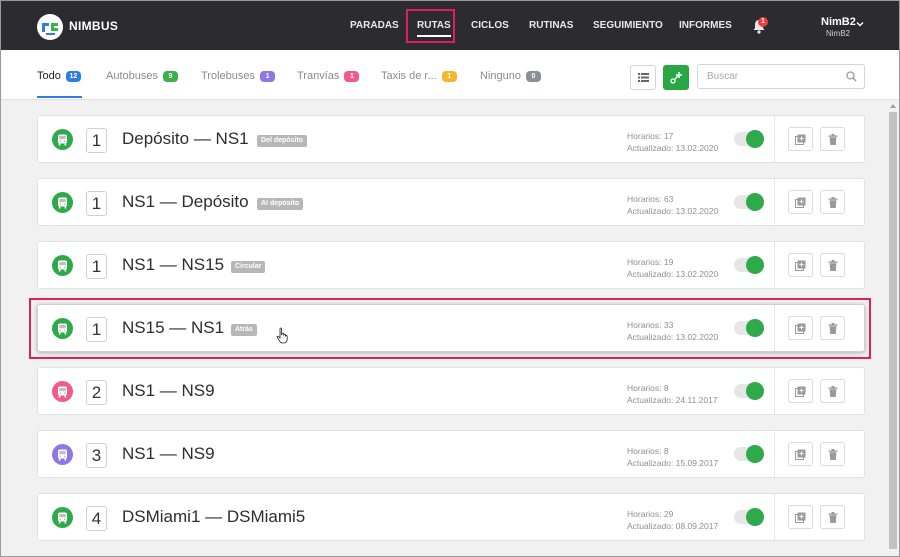  Describe the element at coordinates (185, 139) in the screenshot. I see `route-name: Depósito — NS1` at that location.